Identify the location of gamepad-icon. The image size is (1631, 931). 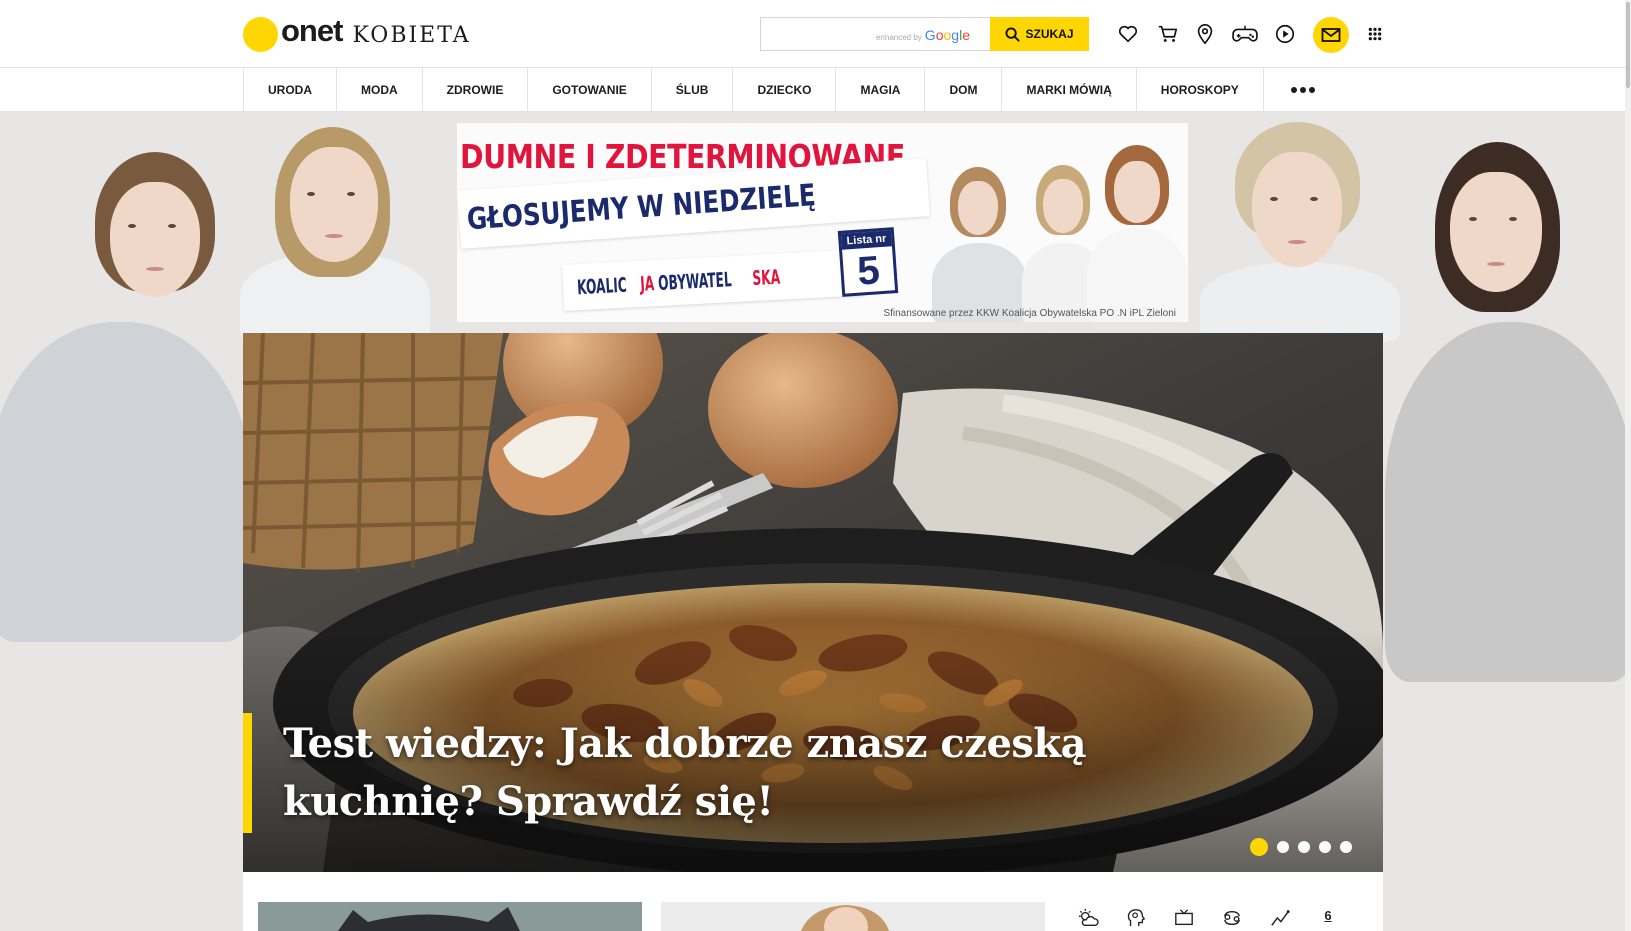
(1245, 34).